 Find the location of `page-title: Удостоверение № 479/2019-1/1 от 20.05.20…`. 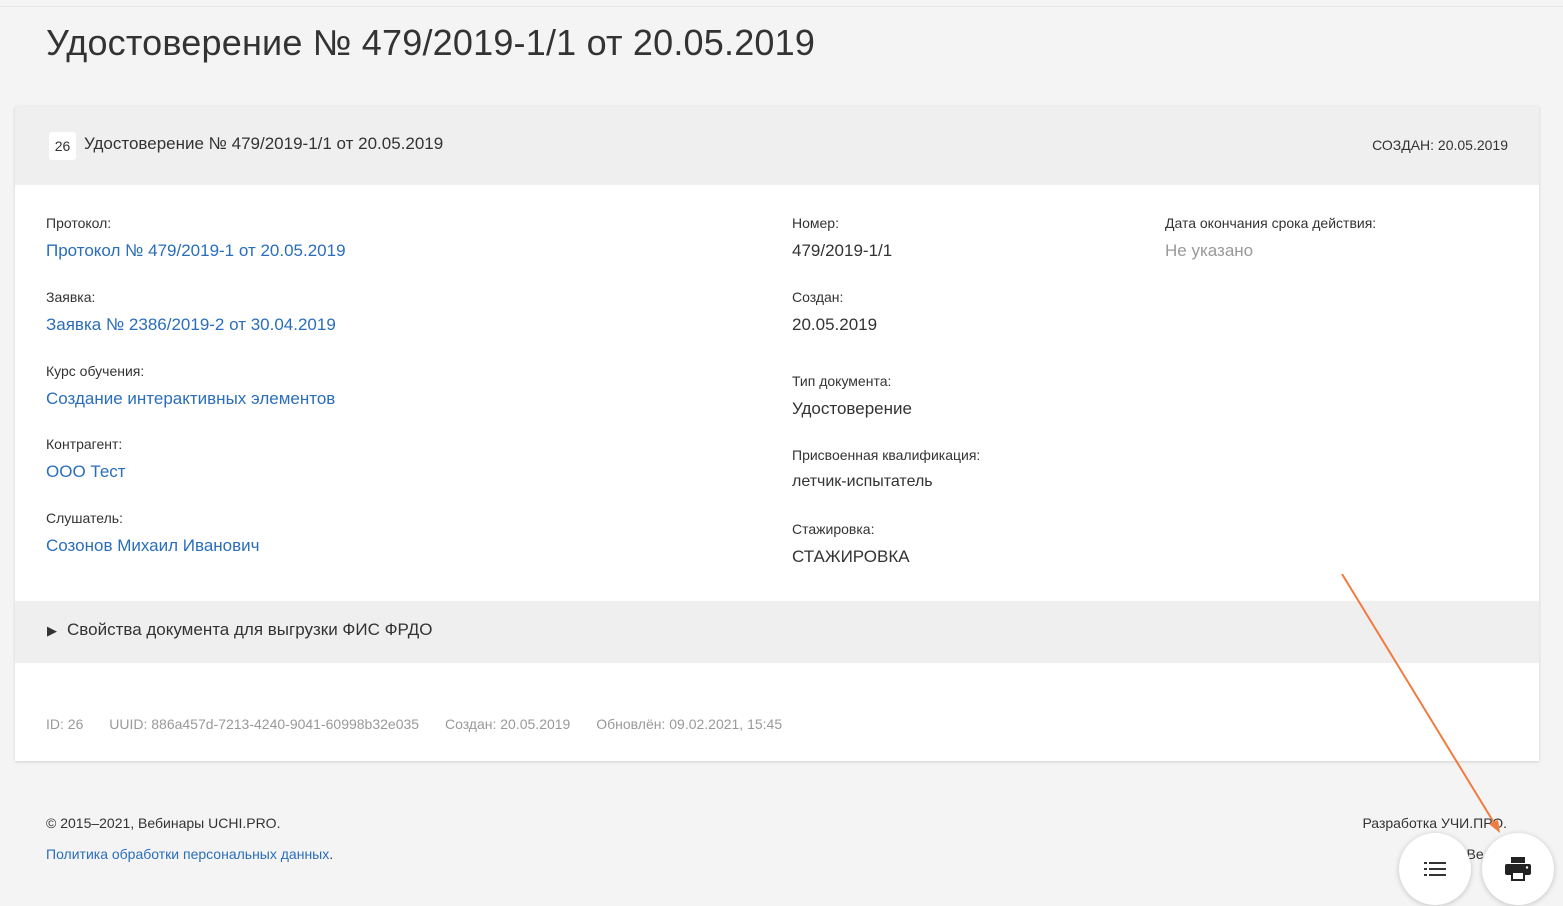

page-title: Удостоверение № 479/2019-1/1 от 20.05.20… is located at coordinates (431, 42).